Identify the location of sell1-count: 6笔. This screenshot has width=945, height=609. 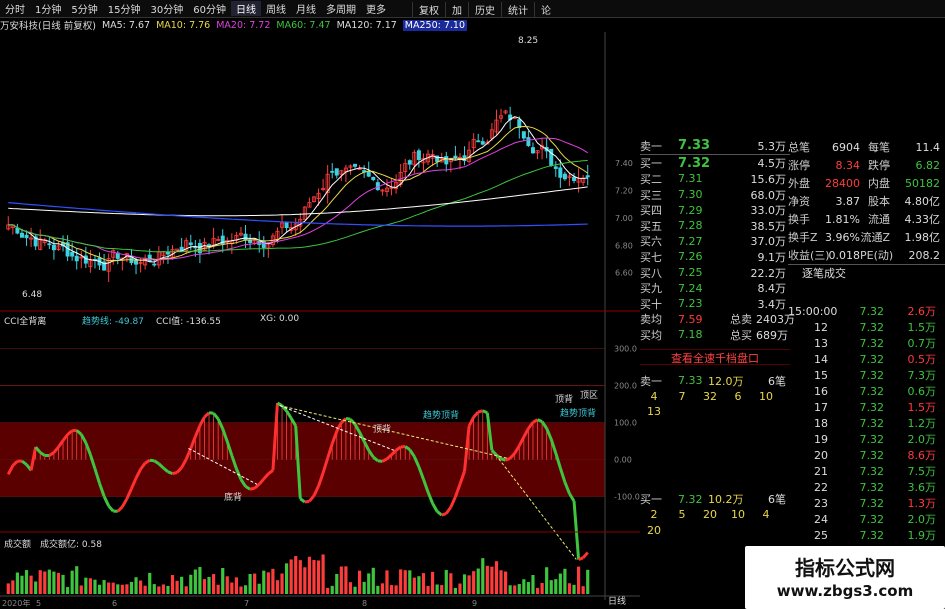
(777, 381).